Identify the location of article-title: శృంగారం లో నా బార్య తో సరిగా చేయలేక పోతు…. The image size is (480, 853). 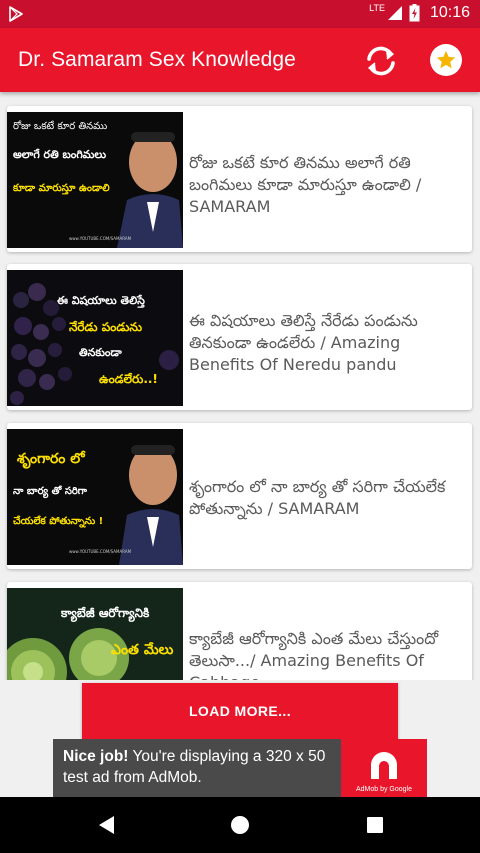
(326, 498).